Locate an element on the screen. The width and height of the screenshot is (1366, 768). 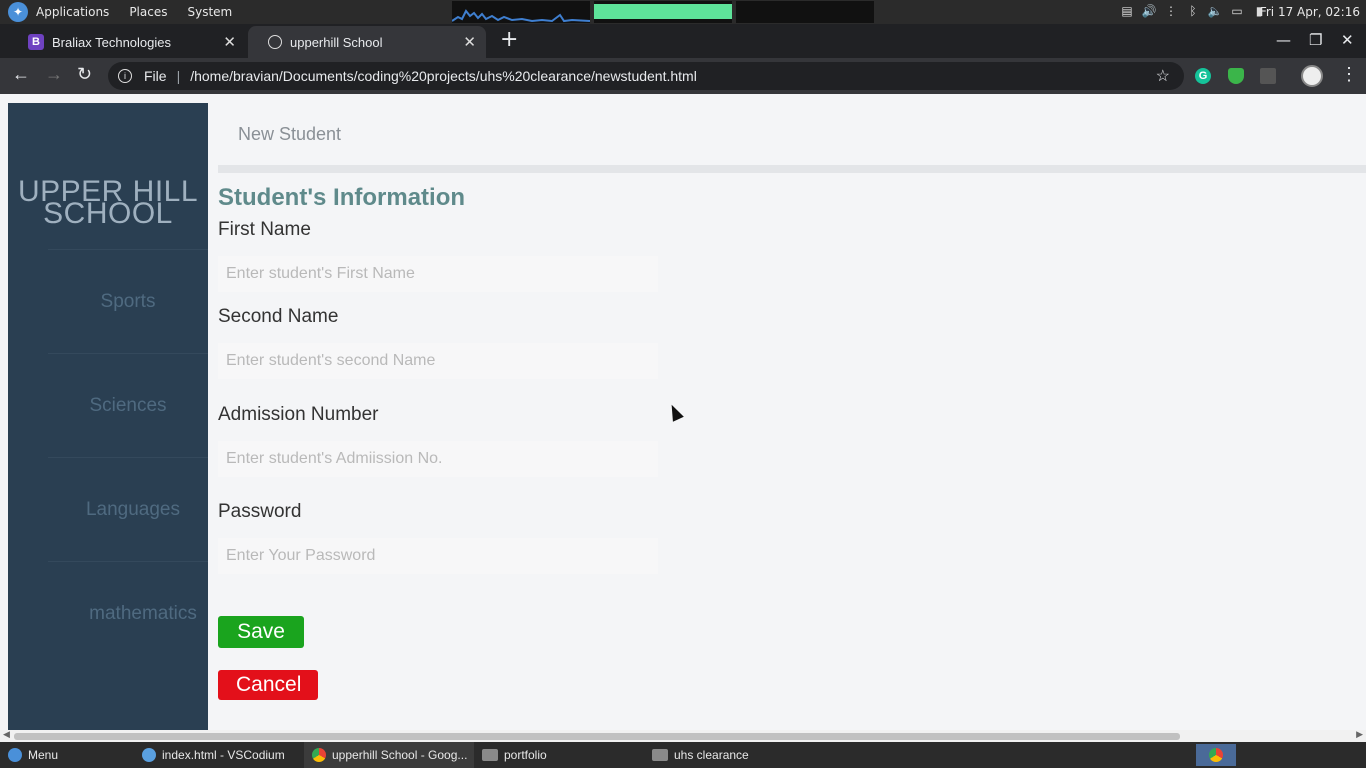
extension-icon is located at coordinates (1268, 76).